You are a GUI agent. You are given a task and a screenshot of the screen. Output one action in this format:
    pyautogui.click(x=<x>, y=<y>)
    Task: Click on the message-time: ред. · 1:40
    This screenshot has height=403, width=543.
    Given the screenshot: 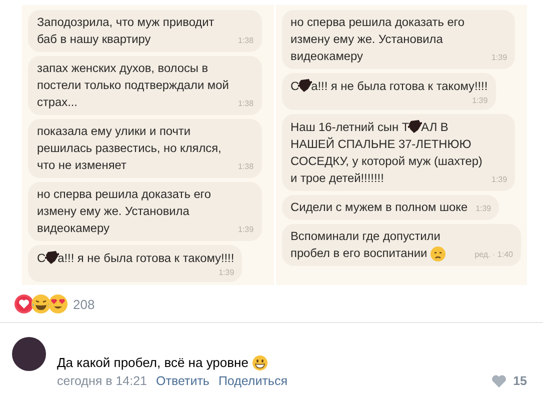 What is the action you would take?
    pyautogui.click(x=493, y=254)
    